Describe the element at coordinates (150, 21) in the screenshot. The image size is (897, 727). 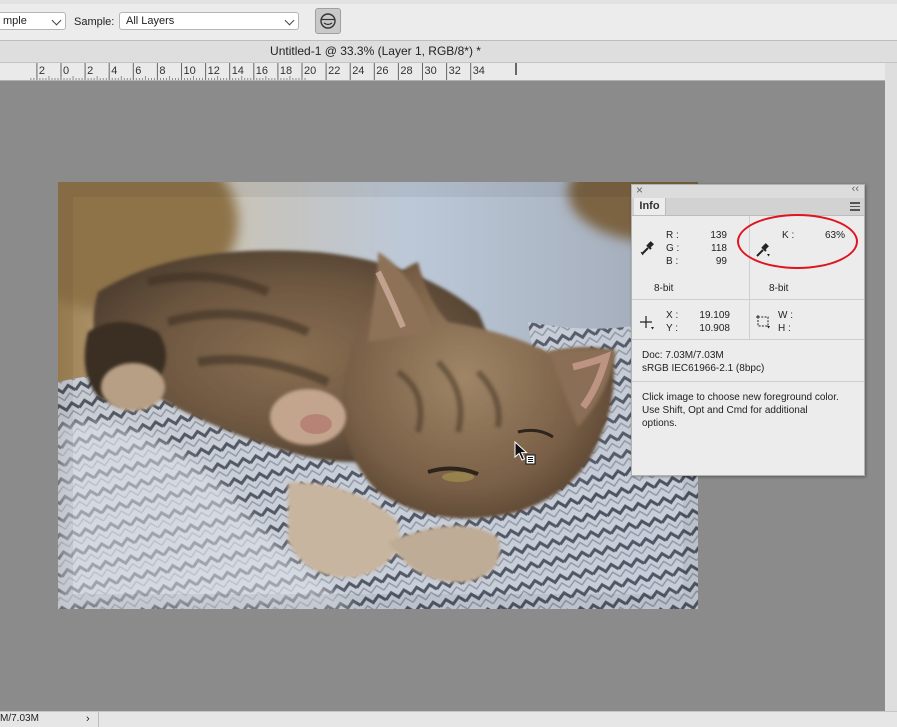
I see `sample-layers-value: All Layers` at that location.